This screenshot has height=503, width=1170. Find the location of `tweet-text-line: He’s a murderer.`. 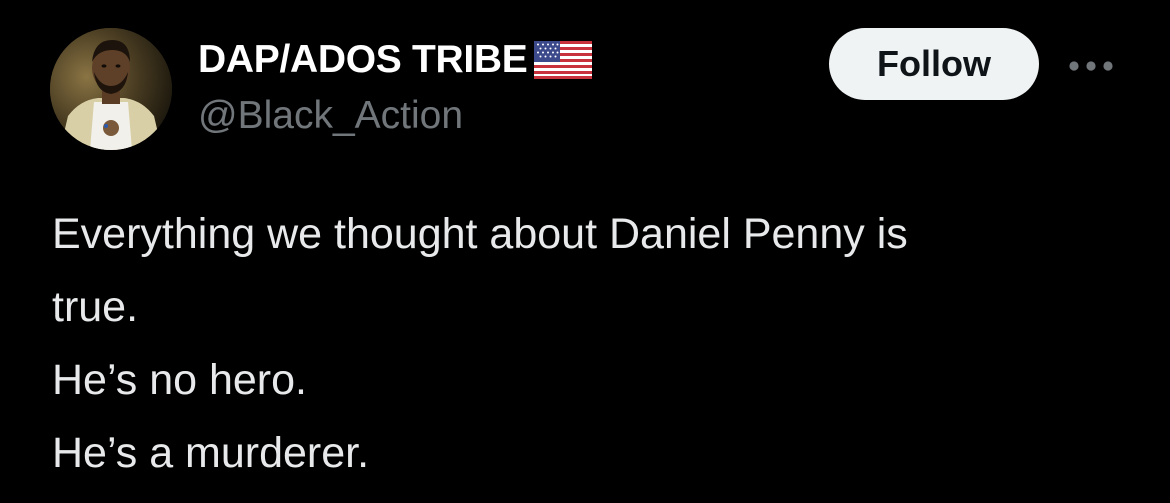

tweet-text-line: He’s a murderer. is located at coordinates (211, 453).